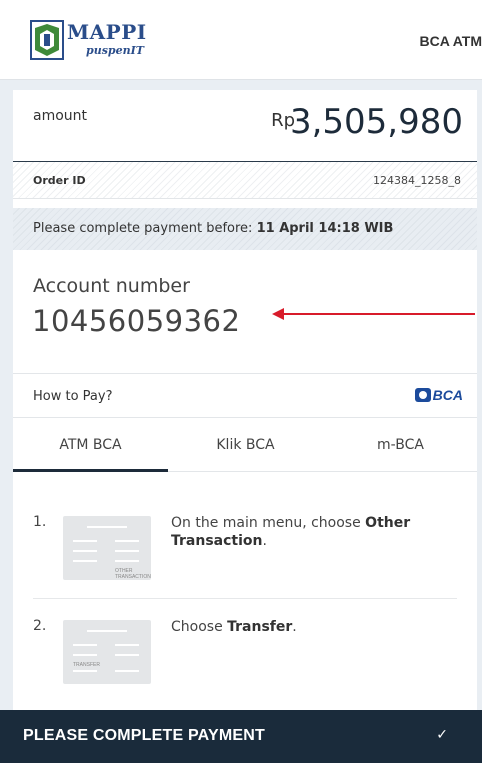 The width and height of the screenshot is (482, 763). Describe the element at coordinates (248, 653) in the screenshot. I see `step-item: 2. TRANSFER Choose Transfer.` at that location.